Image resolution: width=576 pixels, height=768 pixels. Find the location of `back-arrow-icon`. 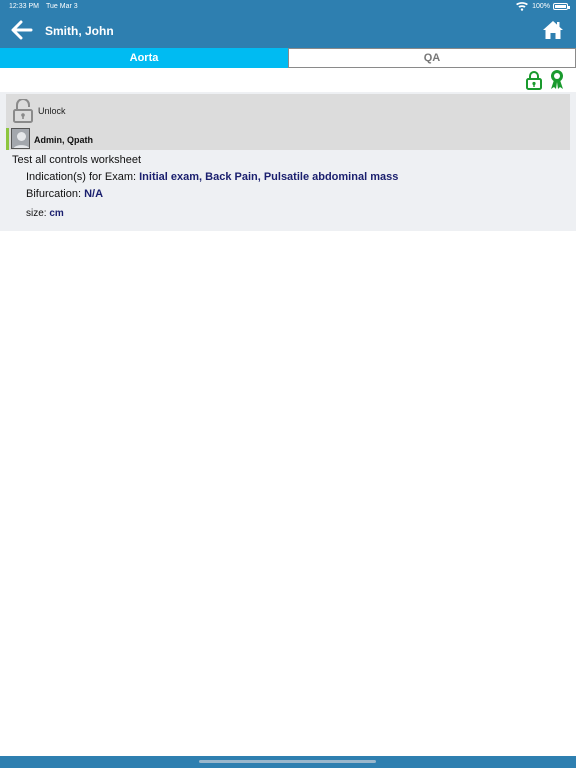

back-arrow-icon is located at coordinates (22, 30).